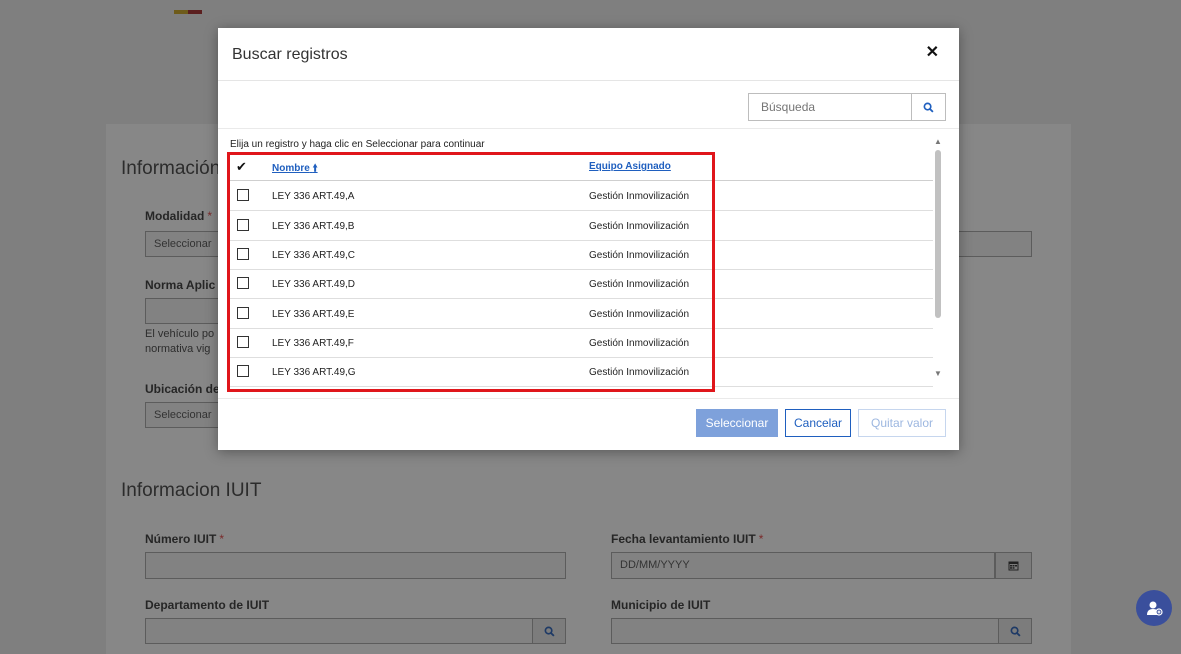  Describe the element at coordinates (295, 169) in the screenshot. I see `column-header-name: Nombre 🠙` at that location.